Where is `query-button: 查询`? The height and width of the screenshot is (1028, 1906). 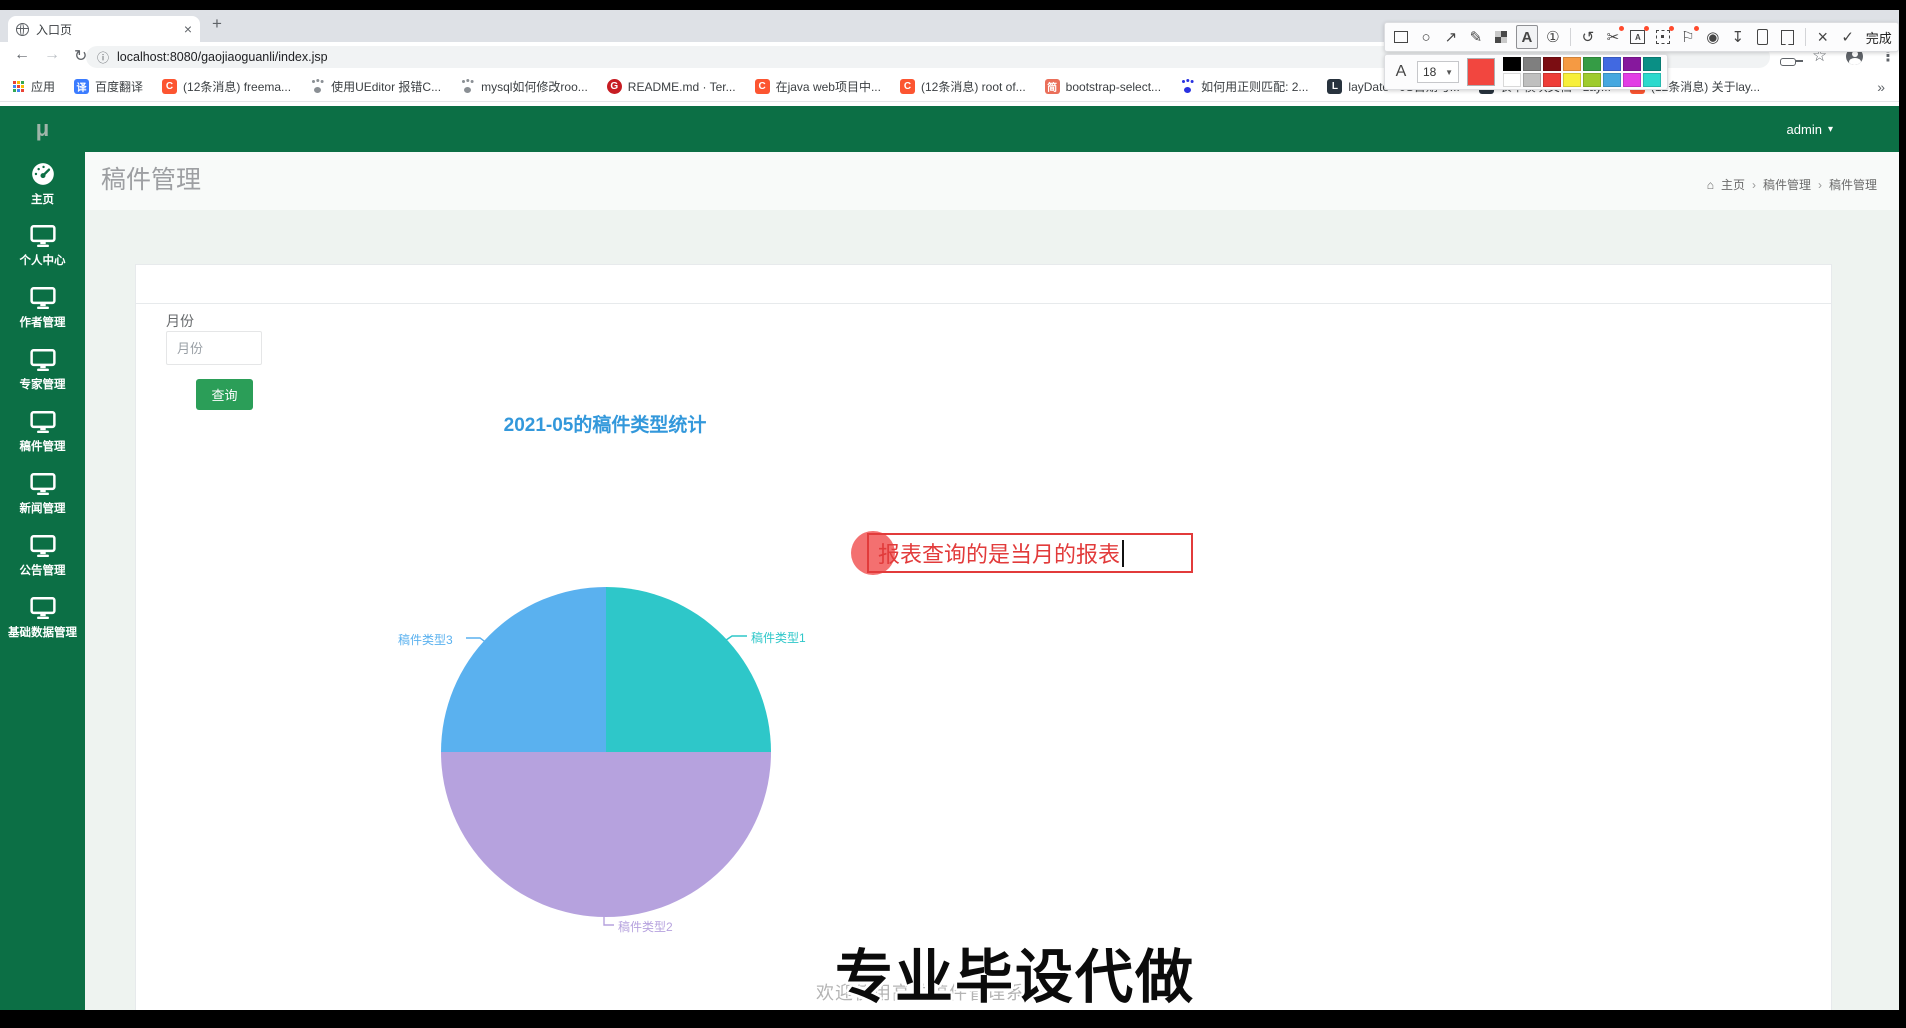 query-button: 查询 is located at coordinates (224, 394).